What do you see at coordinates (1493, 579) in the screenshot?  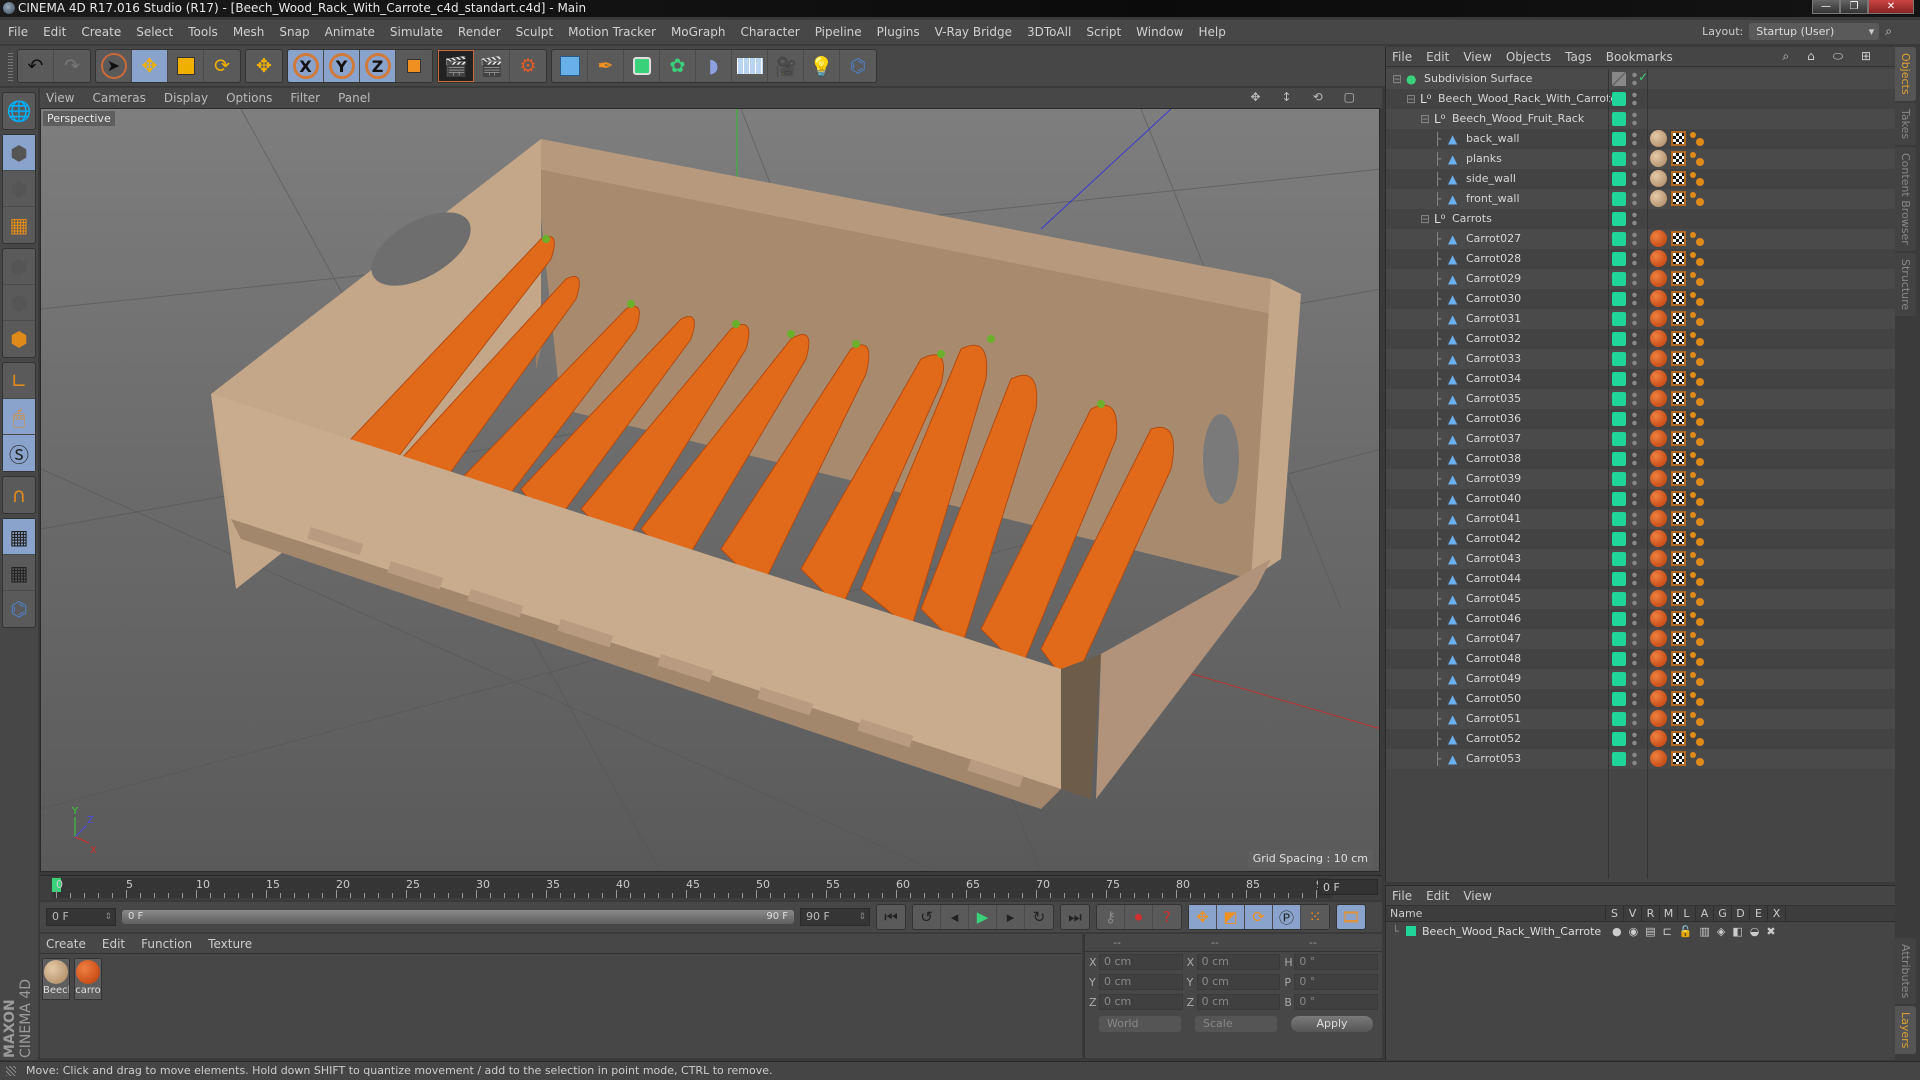 I see `object-name: Carrot044` at bounding box center [1493, 579].